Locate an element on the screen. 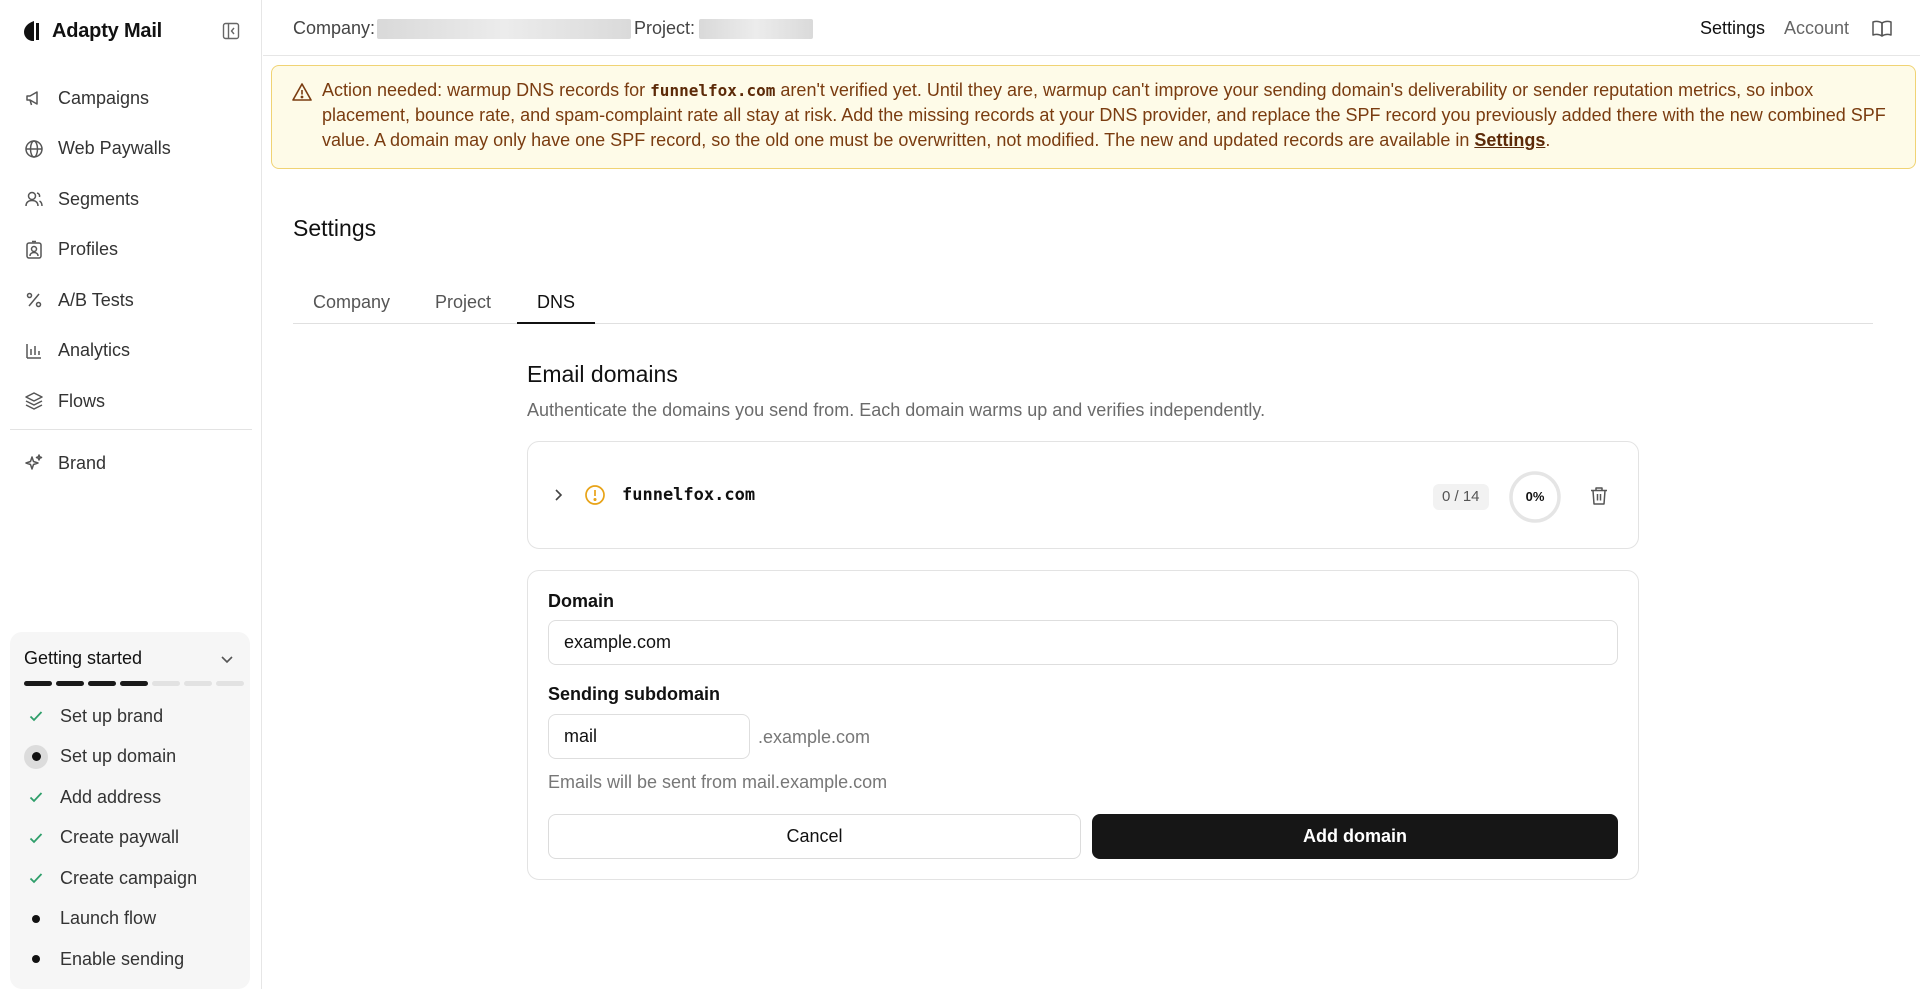 The width and height of the screenshot is (1920, 989). sidebar-item-label: Profiles is located at coordinates (88, 249).